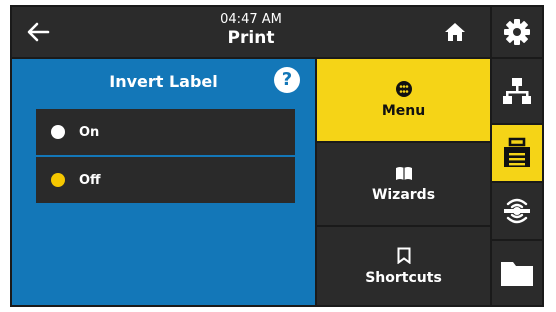 The height and width of the screenshot is (312, 556). Describe the element at coordinates (165, 132) in the screenshot. I see `option-on: On` at that location.